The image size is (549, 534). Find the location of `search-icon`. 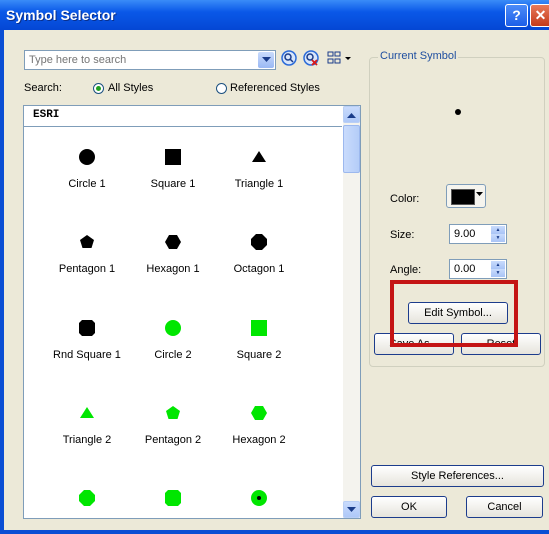

search-icon is located at coordinates (289, 58).